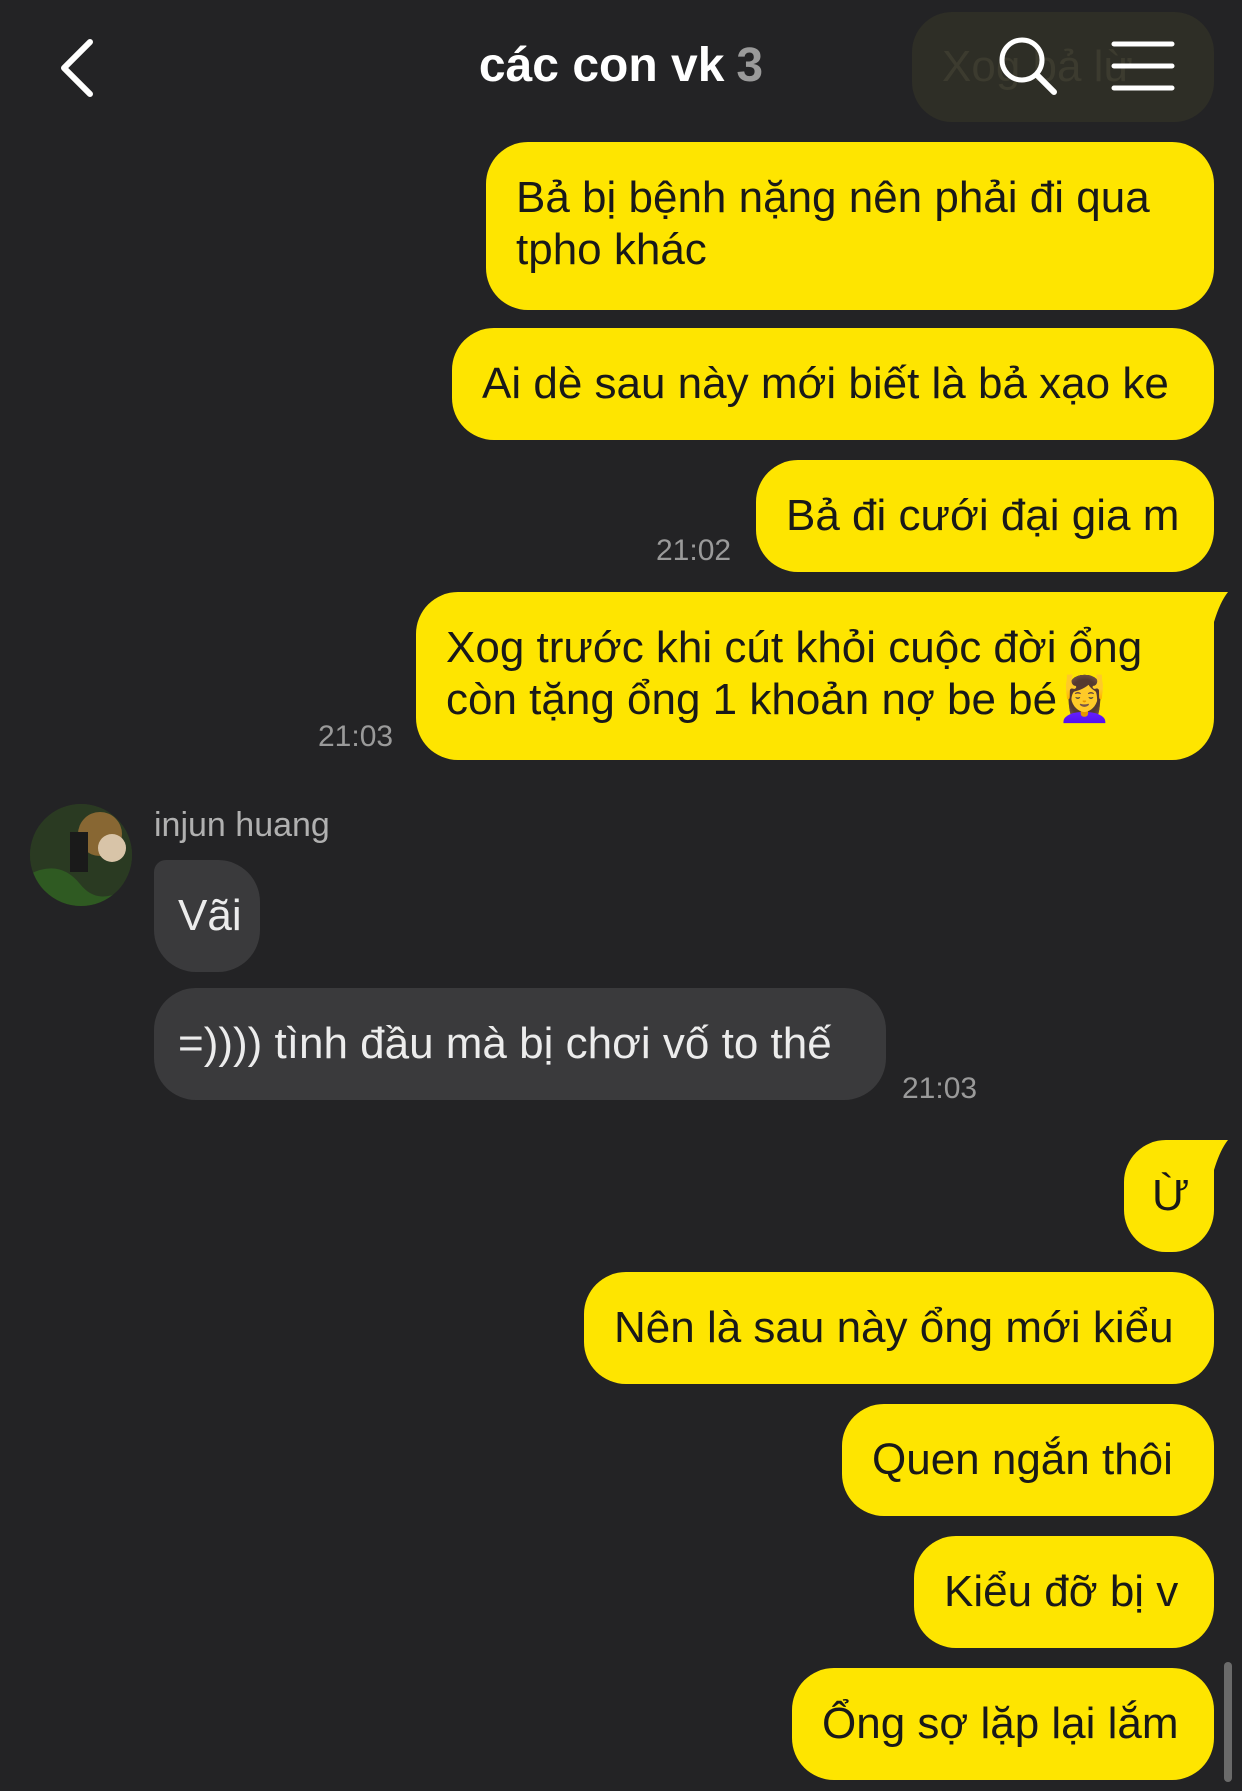 Image resolution: width=1242 pixels, height=1791 pixels. Describe the element at coordinates (1228, 1722) in the screenshot. I see `scrollbar` at that location.